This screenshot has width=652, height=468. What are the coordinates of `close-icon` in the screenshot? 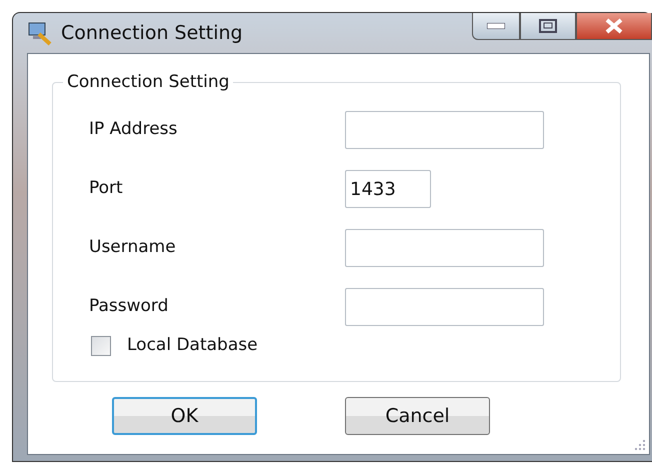 It's located at (614, 26).